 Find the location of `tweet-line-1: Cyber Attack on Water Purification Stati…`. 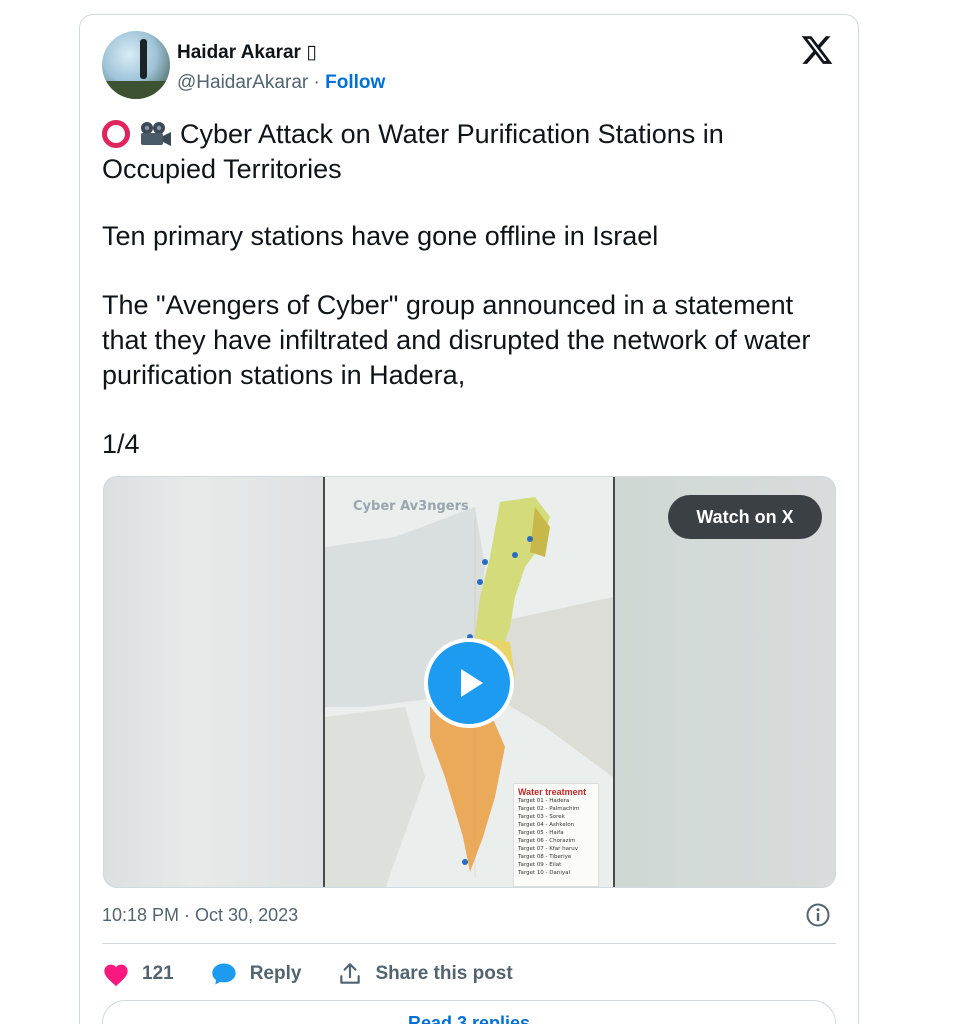

tweet-line-1: Cyber Attack on Water Purification Stati… is located at coordinates (413, 151).